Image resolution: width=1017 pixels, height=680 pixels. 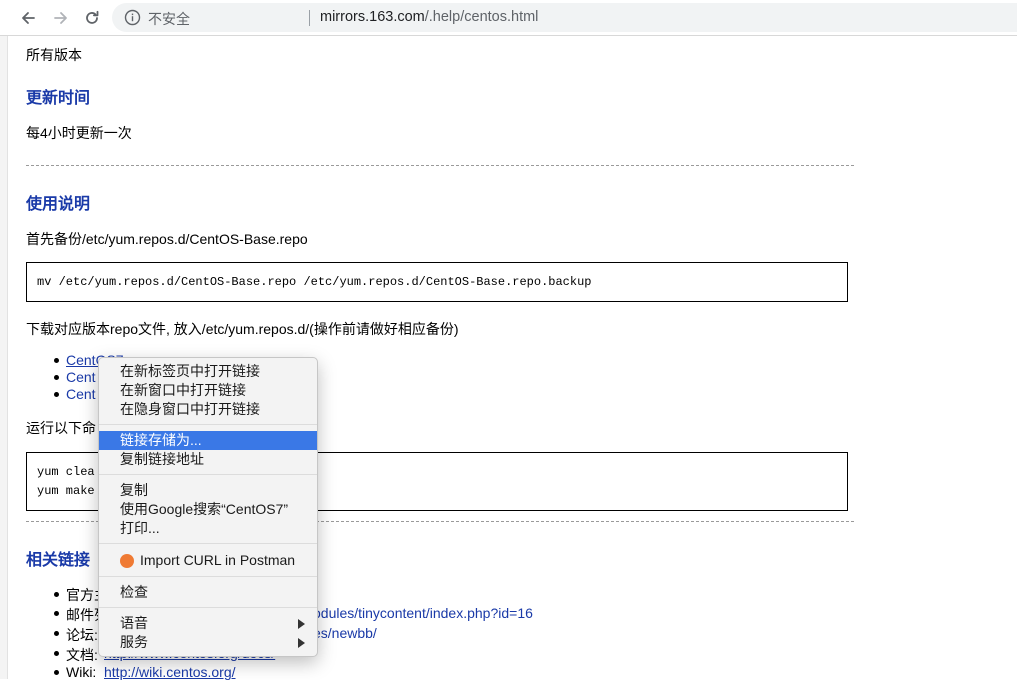 What do you see at coordinates (208, 459) in the screenshot?
I see `menu-copy-link: 复制链接地址` at bounding box center [208, 459].